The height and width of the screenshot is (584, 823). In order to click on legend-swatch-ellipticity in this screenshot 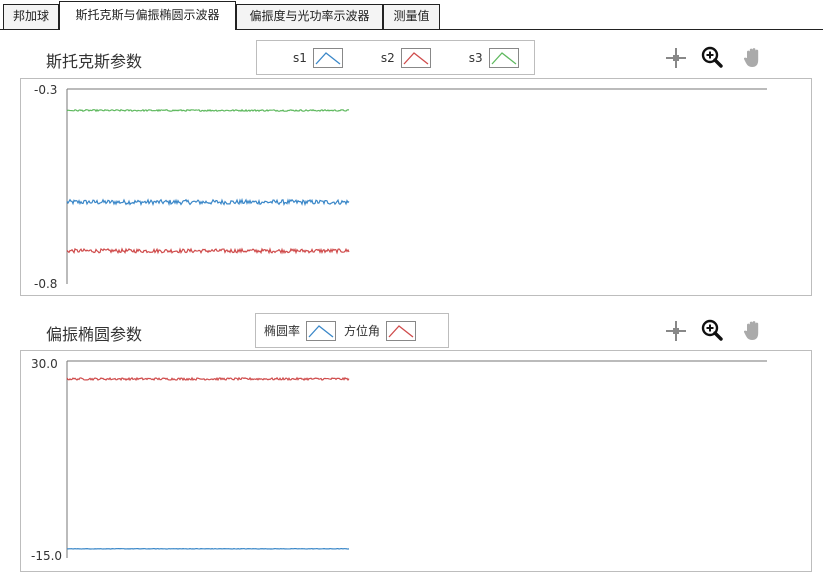, I will do `click(321, 330)`.